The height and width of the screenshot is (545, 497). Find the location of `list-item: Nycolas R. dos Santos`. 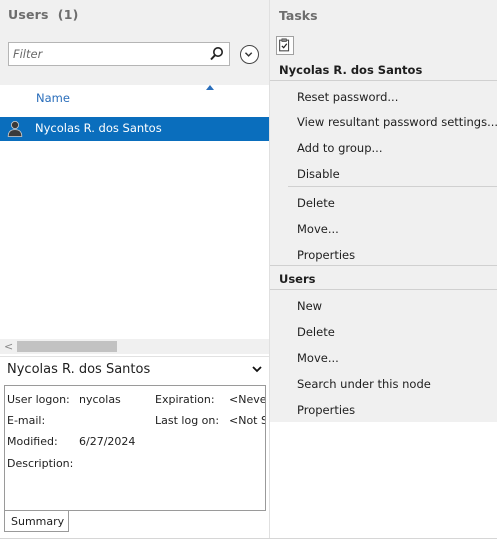

list-item: Nycolas R. dos Santos is located at coordinates (134, 129).